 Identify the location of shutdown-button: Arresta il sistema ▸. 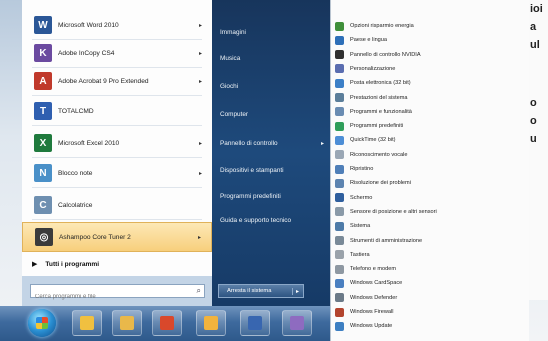
(261, 291).